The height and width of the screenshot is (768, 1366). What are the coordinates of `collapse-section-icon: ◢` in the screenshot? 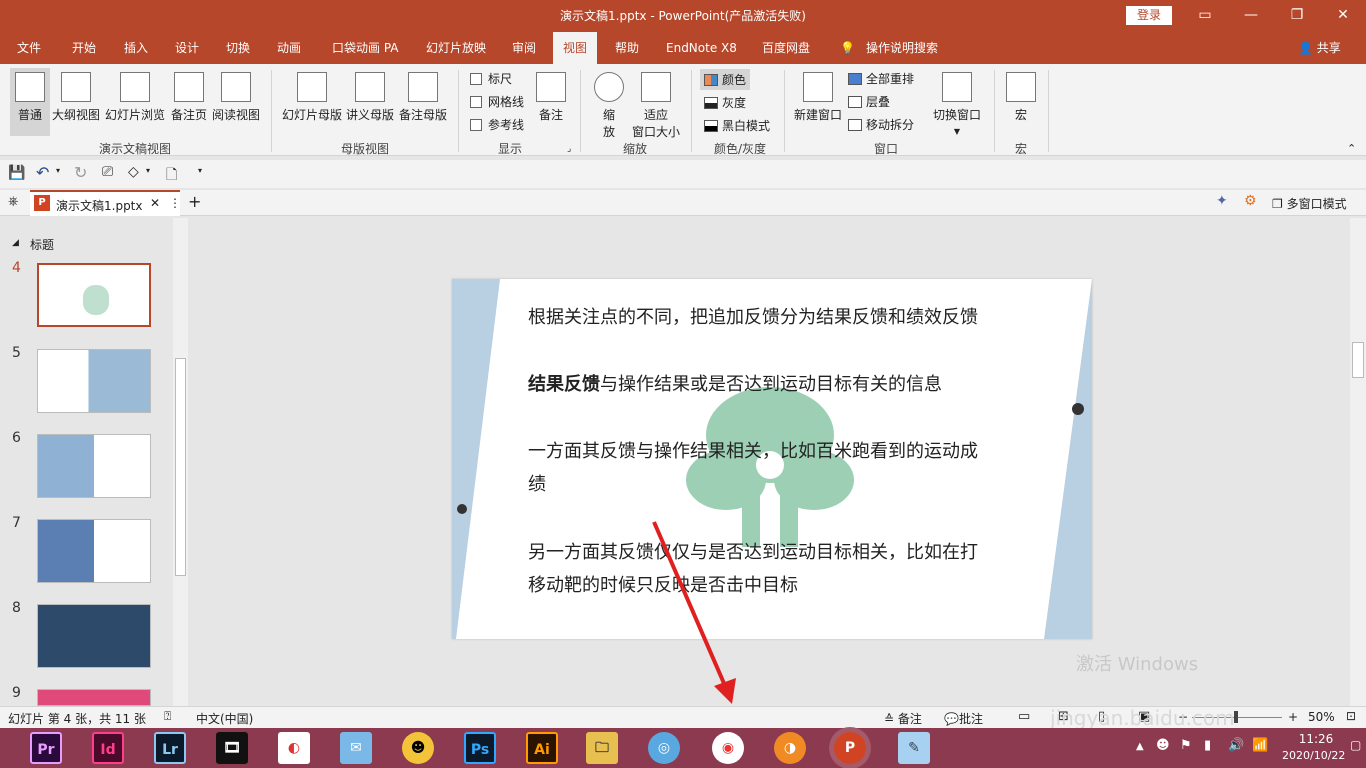 It's located at (15, 243).